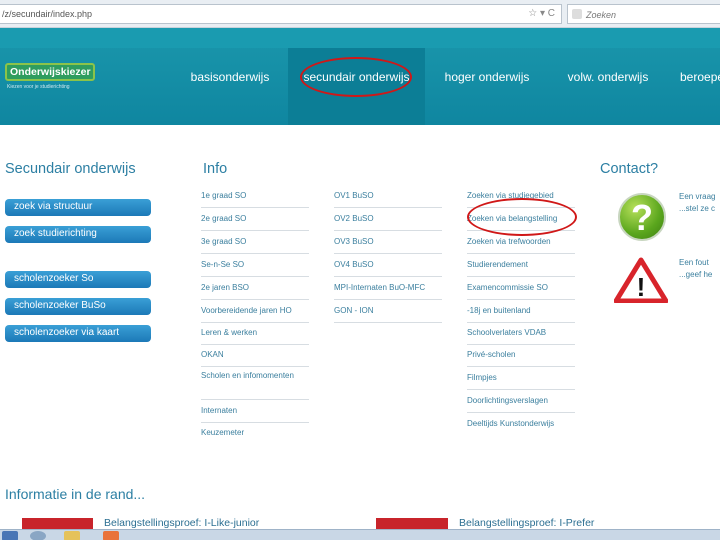  Describe the element at coordinates (255, 383) in the screenshot. I see `info-link: Scholen en infomomenten` at that location.